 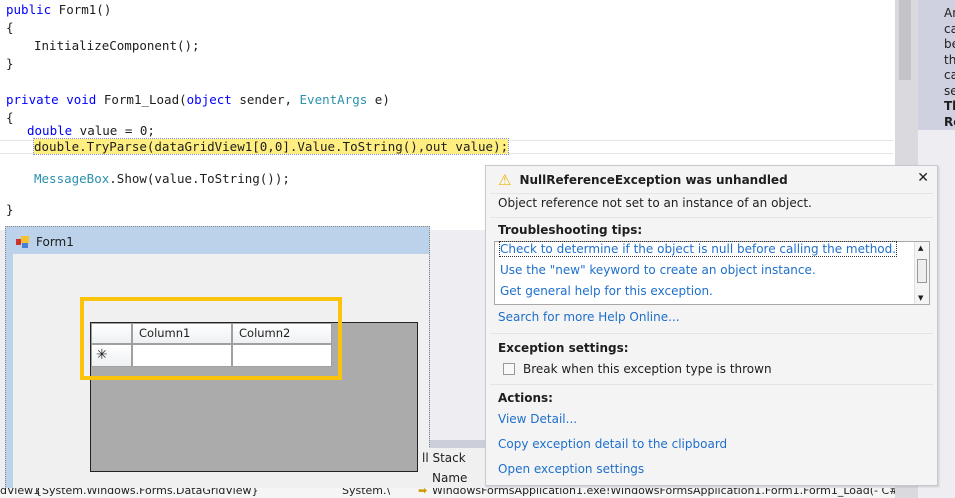 What do you see at coordinates (606, 291) in the screenshot?
I see `tip-link: Get general help for this exception.` at bounding box center [606, 291].